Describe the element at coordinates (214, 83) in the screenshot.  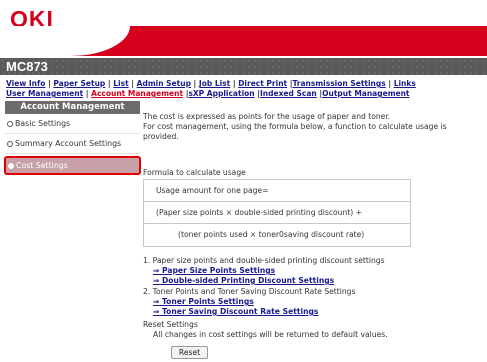
I see `nav-job-list: Job List` at that location.